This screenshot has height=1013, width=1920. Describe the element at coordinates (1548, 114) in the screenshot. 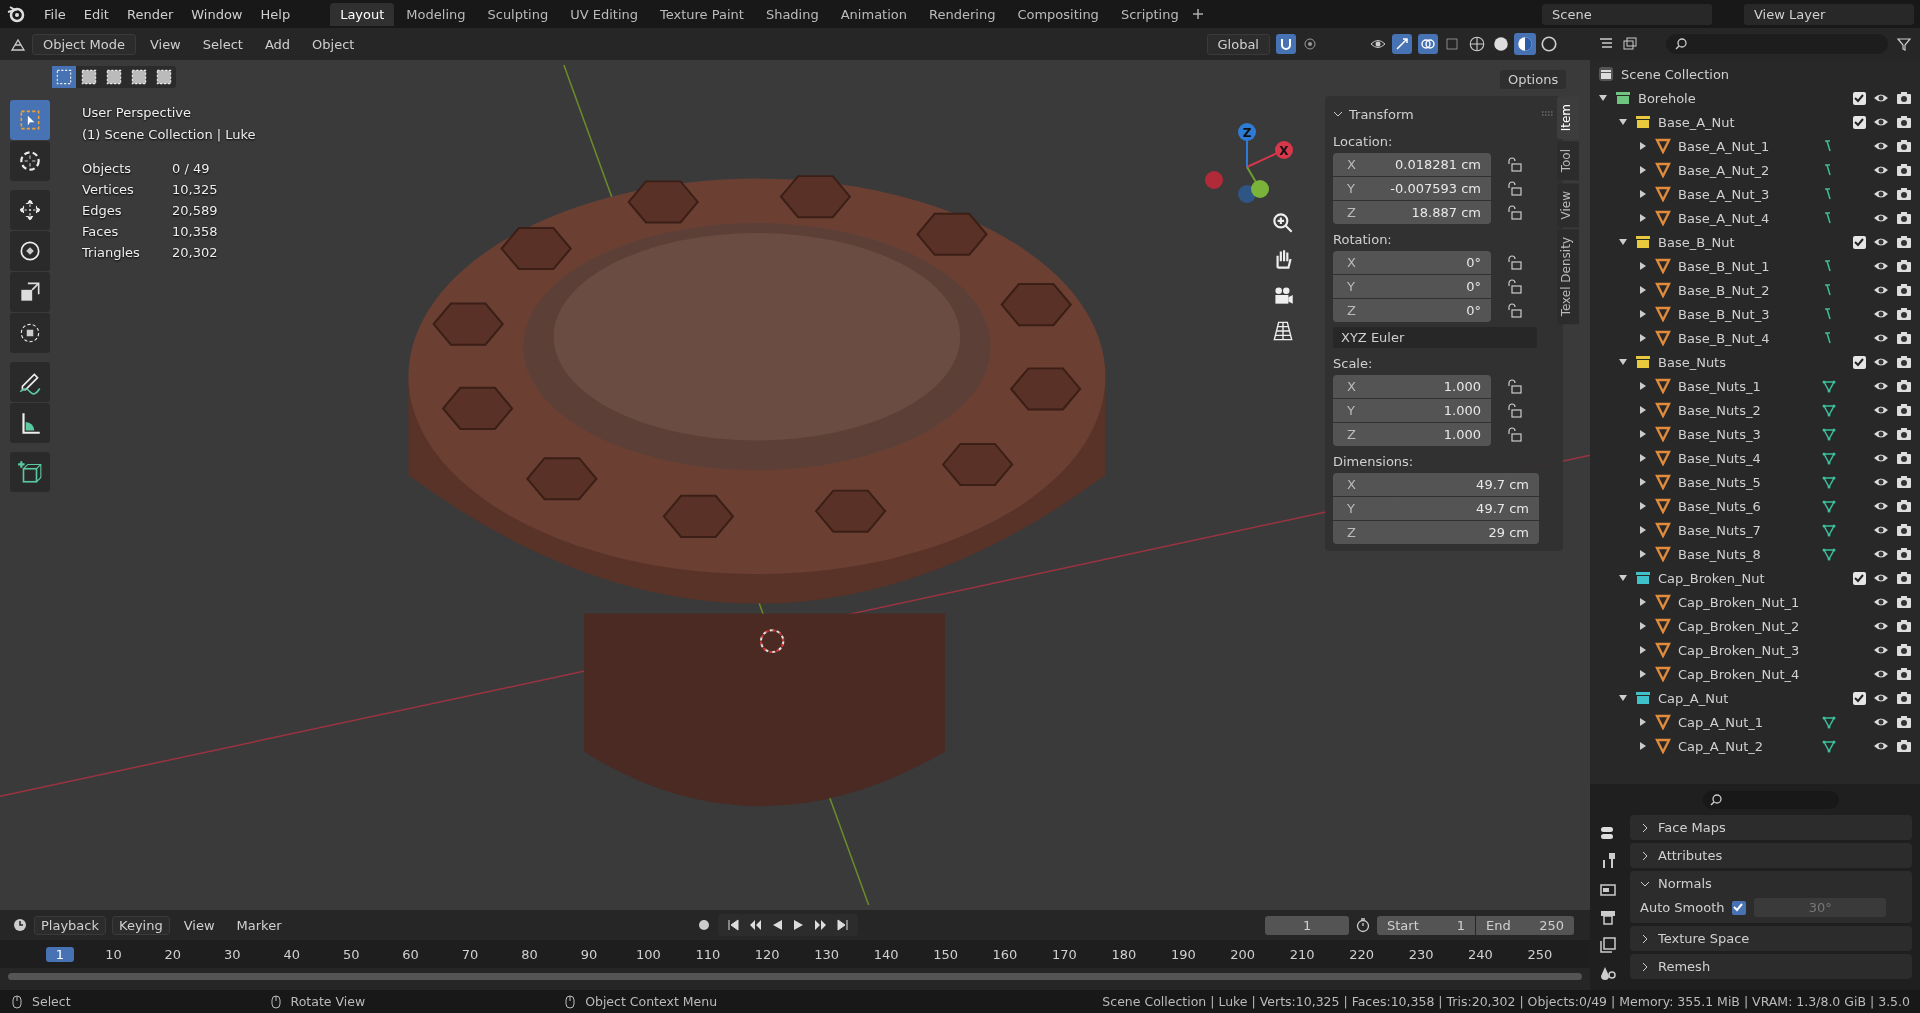

I see `drag-handle-icon` at that location.